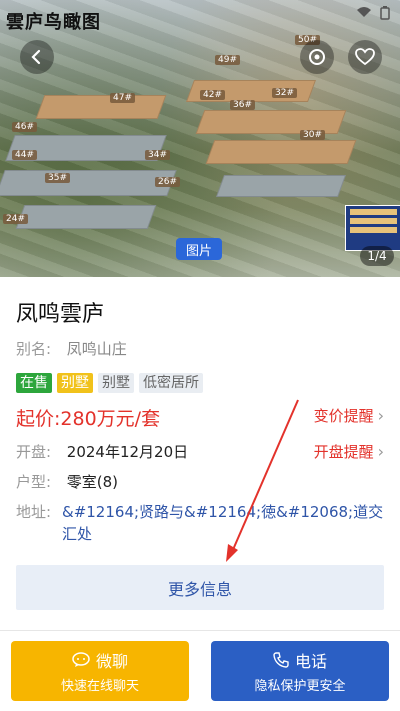 This screenshot has width=400, height=711. I want to click on vr-icon, so click(317, 57).